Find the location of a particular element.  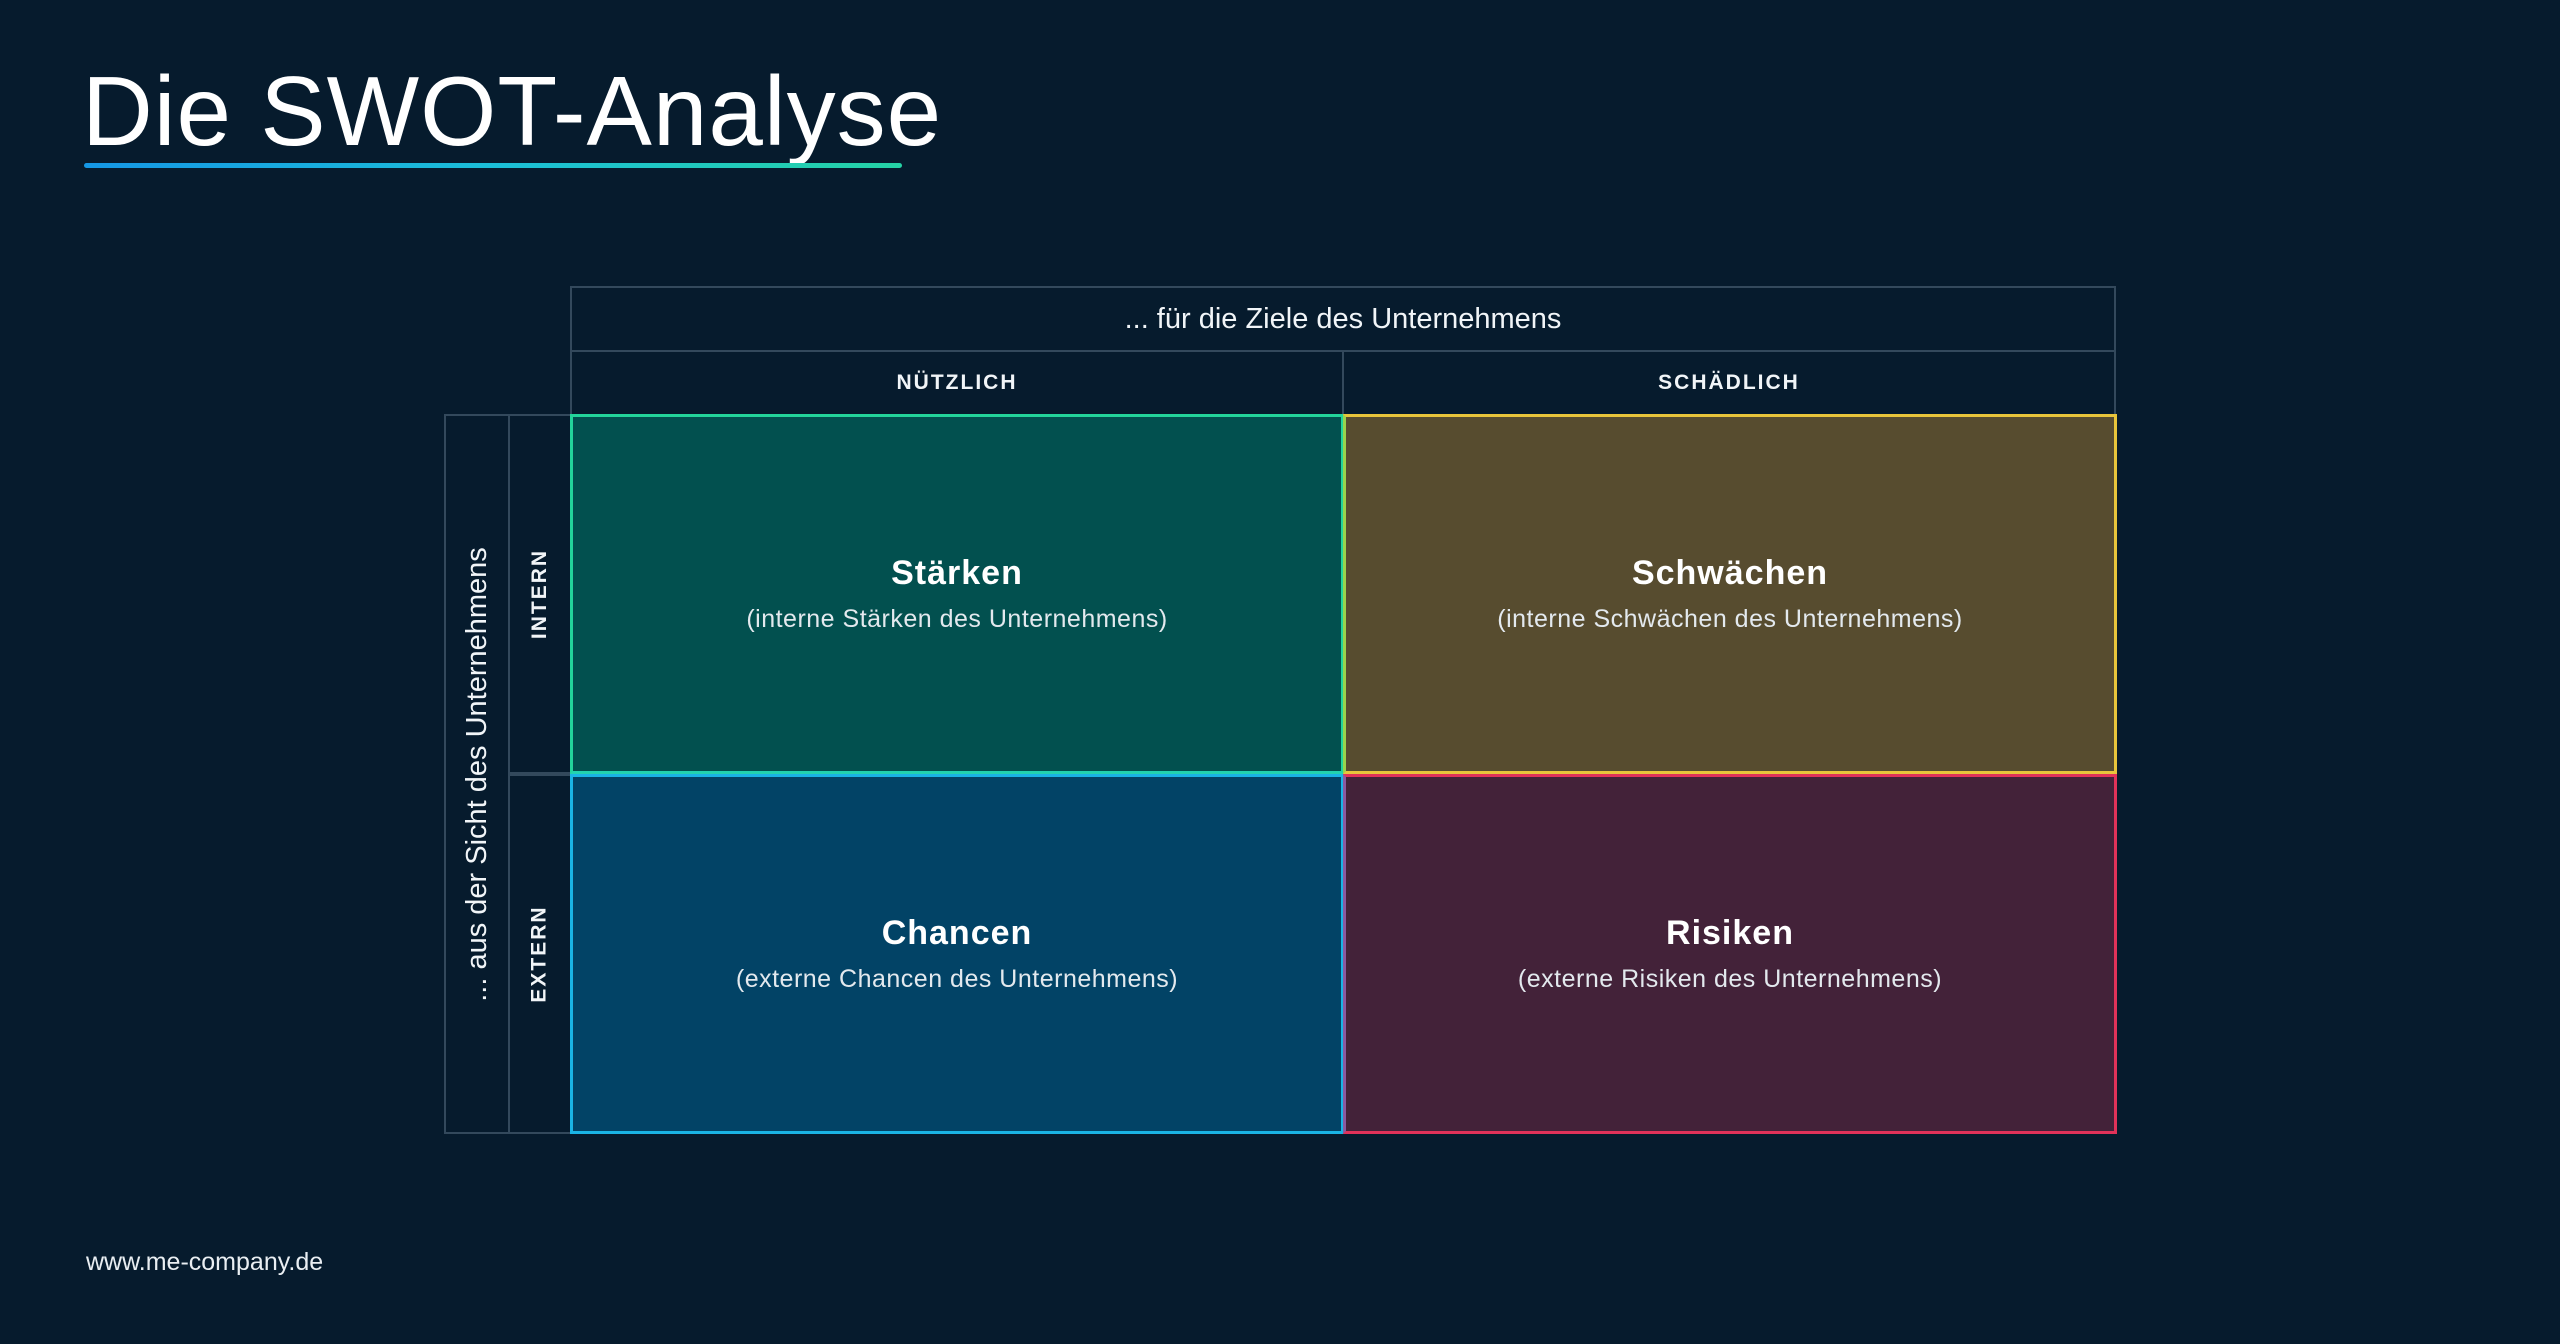

row-header-intern: INTERN is located at coordinates (540, 594).